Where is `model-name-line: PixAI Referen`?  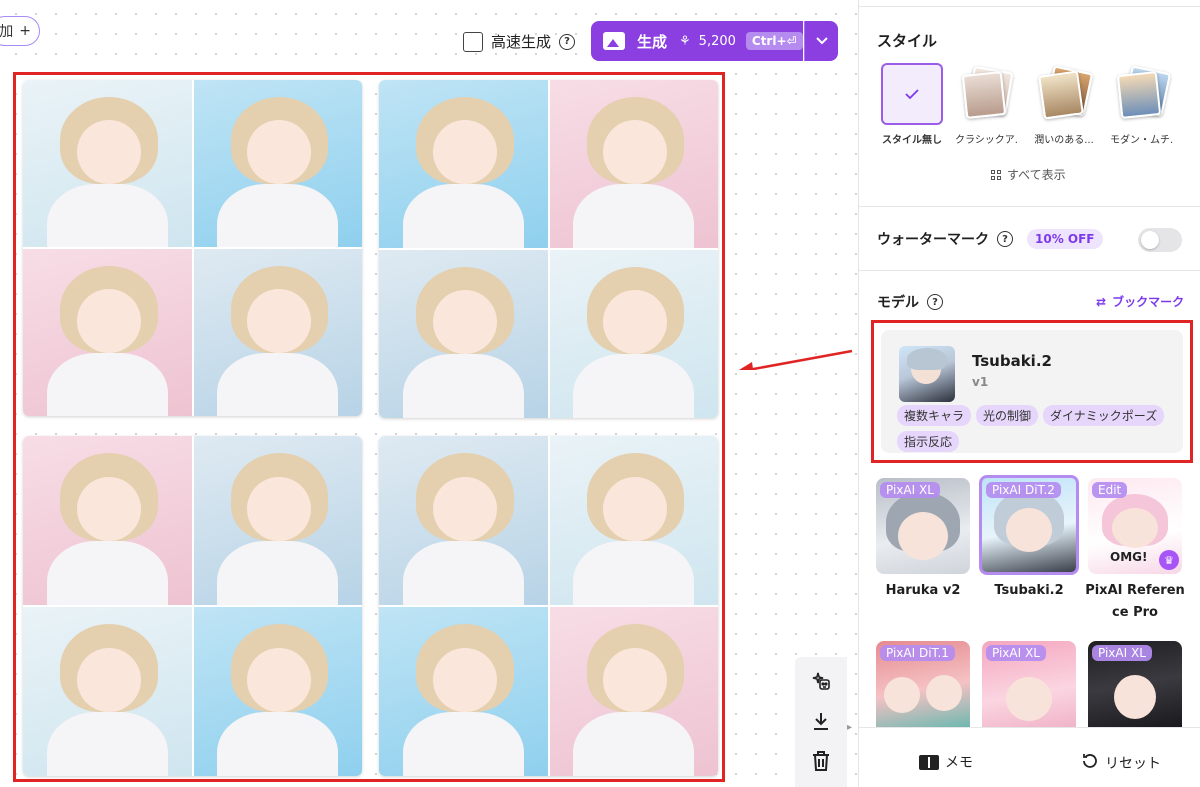 model-name-line: PixAI Referen is located at coordinates (1135, 590).